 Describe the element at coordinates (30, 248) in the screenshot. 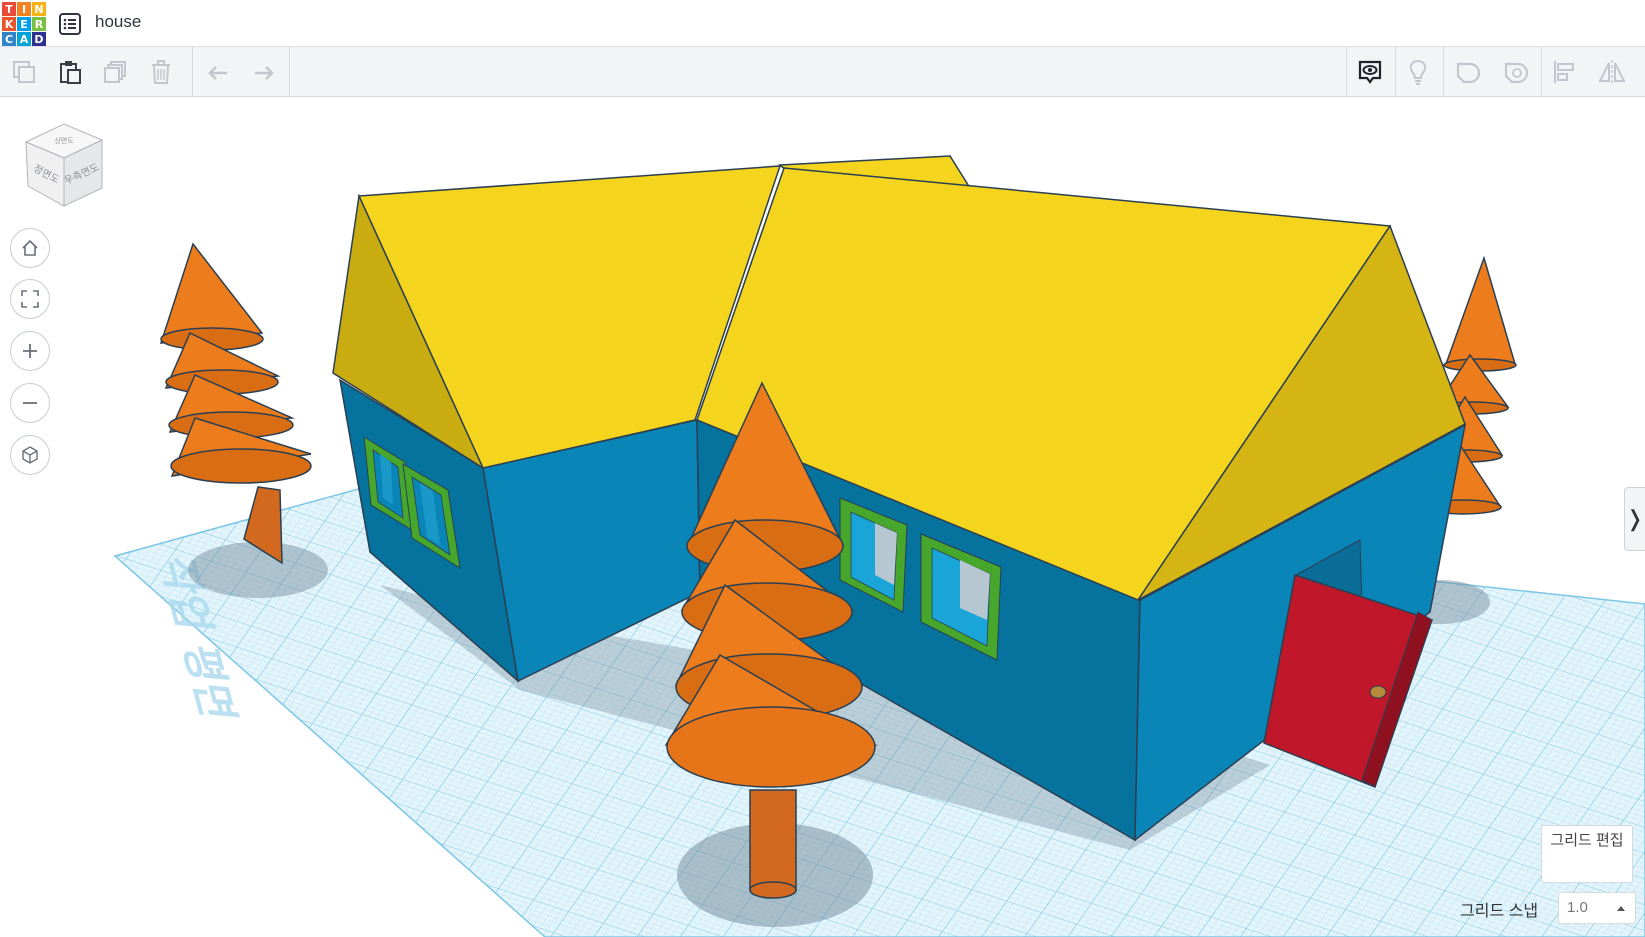

I see `home-icon` at that location.